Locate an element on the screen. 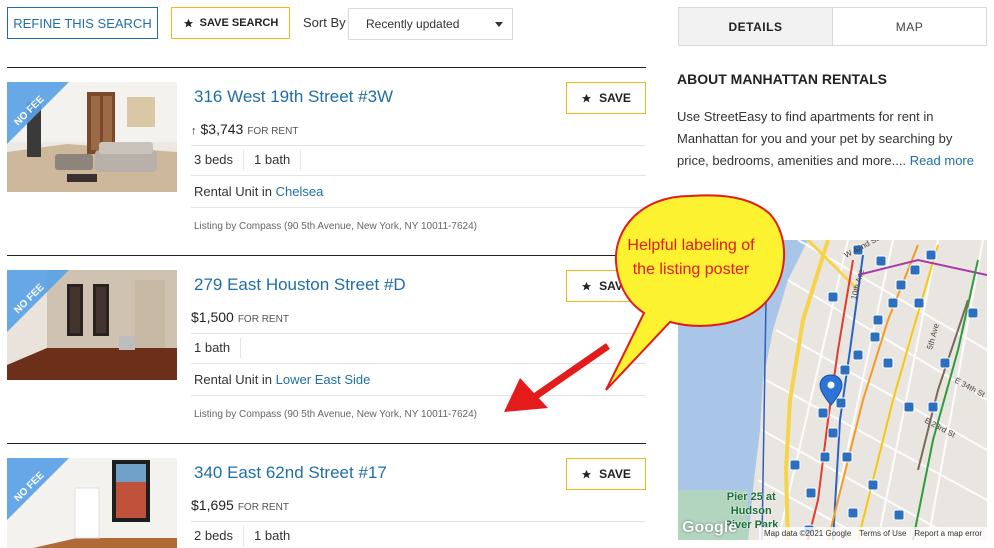  beds-baths-row: 1 bath is located at coordinates (222, 347).